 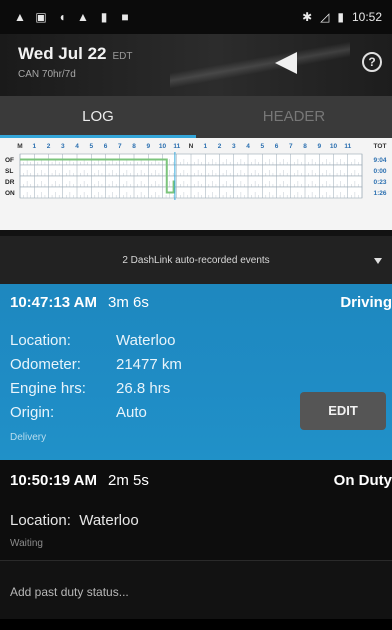 I want to click on odometer-value: 21477 km, so click(x=149, y=364).